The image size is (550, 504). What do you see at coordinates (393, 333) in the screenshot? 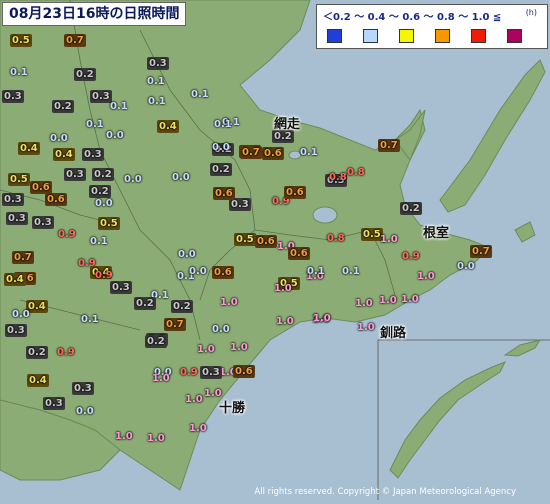
I see `place-kushiro: 釧路` at bounding box center [393, 333].